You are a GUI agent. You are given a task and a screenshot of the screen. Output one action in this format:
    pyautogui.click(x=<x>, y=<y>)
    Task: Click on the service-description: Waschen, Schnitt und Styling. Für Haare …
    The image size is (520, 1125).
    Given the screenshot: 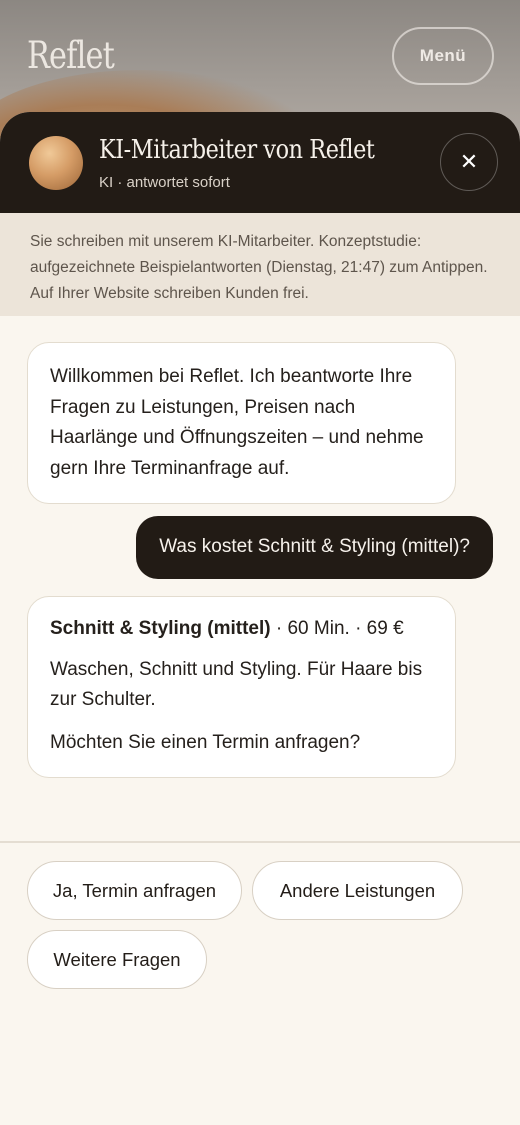 What is the action you would take?
    pyautogui.click(x=236, y=684)
    